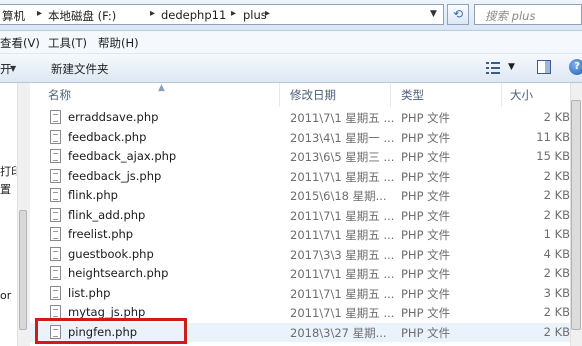 This screenshot has height=346, width=582. I want to click on file-name: feedback.php, so click(107, 136).